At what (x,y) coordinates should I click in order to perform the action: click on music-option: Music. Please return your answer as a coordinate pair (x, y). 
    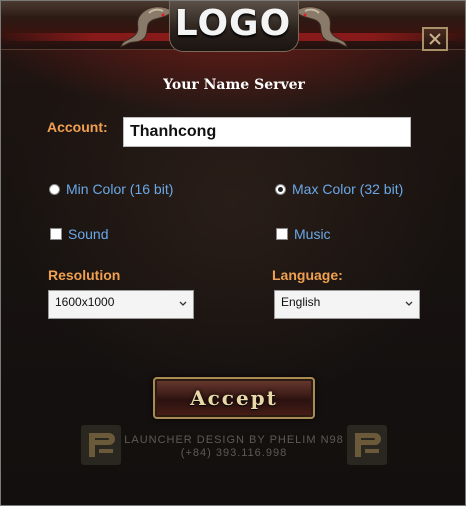
    Looking at the image, I should click on (303, 234).